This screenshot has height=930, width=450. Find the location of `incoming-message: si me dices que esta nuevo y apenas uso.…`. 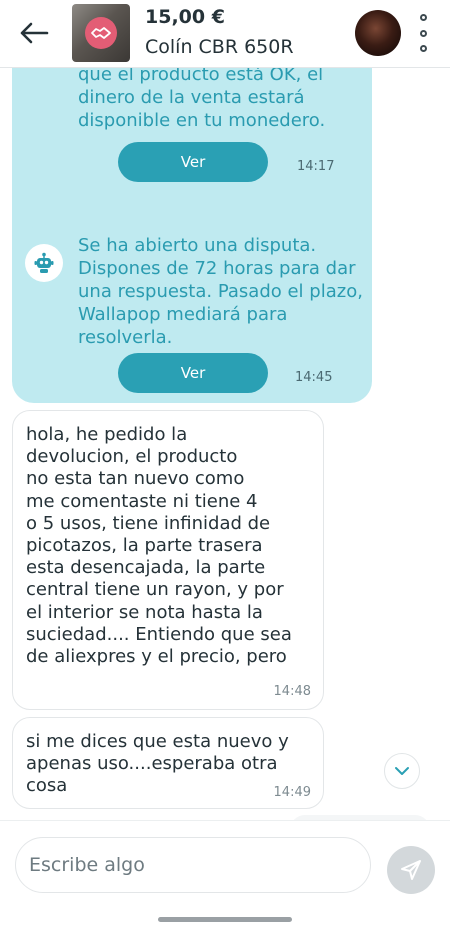

incoming-message: si me dices que esta nuevo y apenas uso.… is located at coordinates (168, 763).